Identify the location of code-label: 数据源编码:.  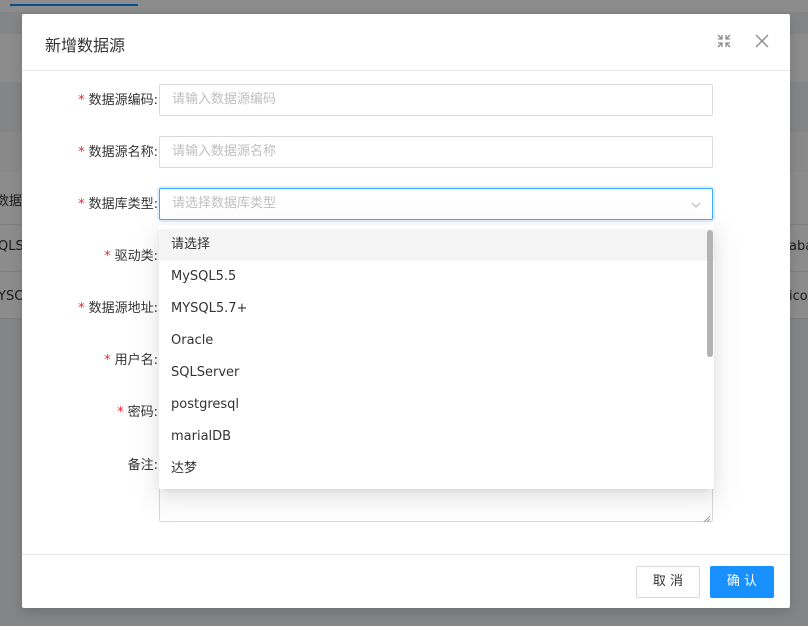
(123, 100).